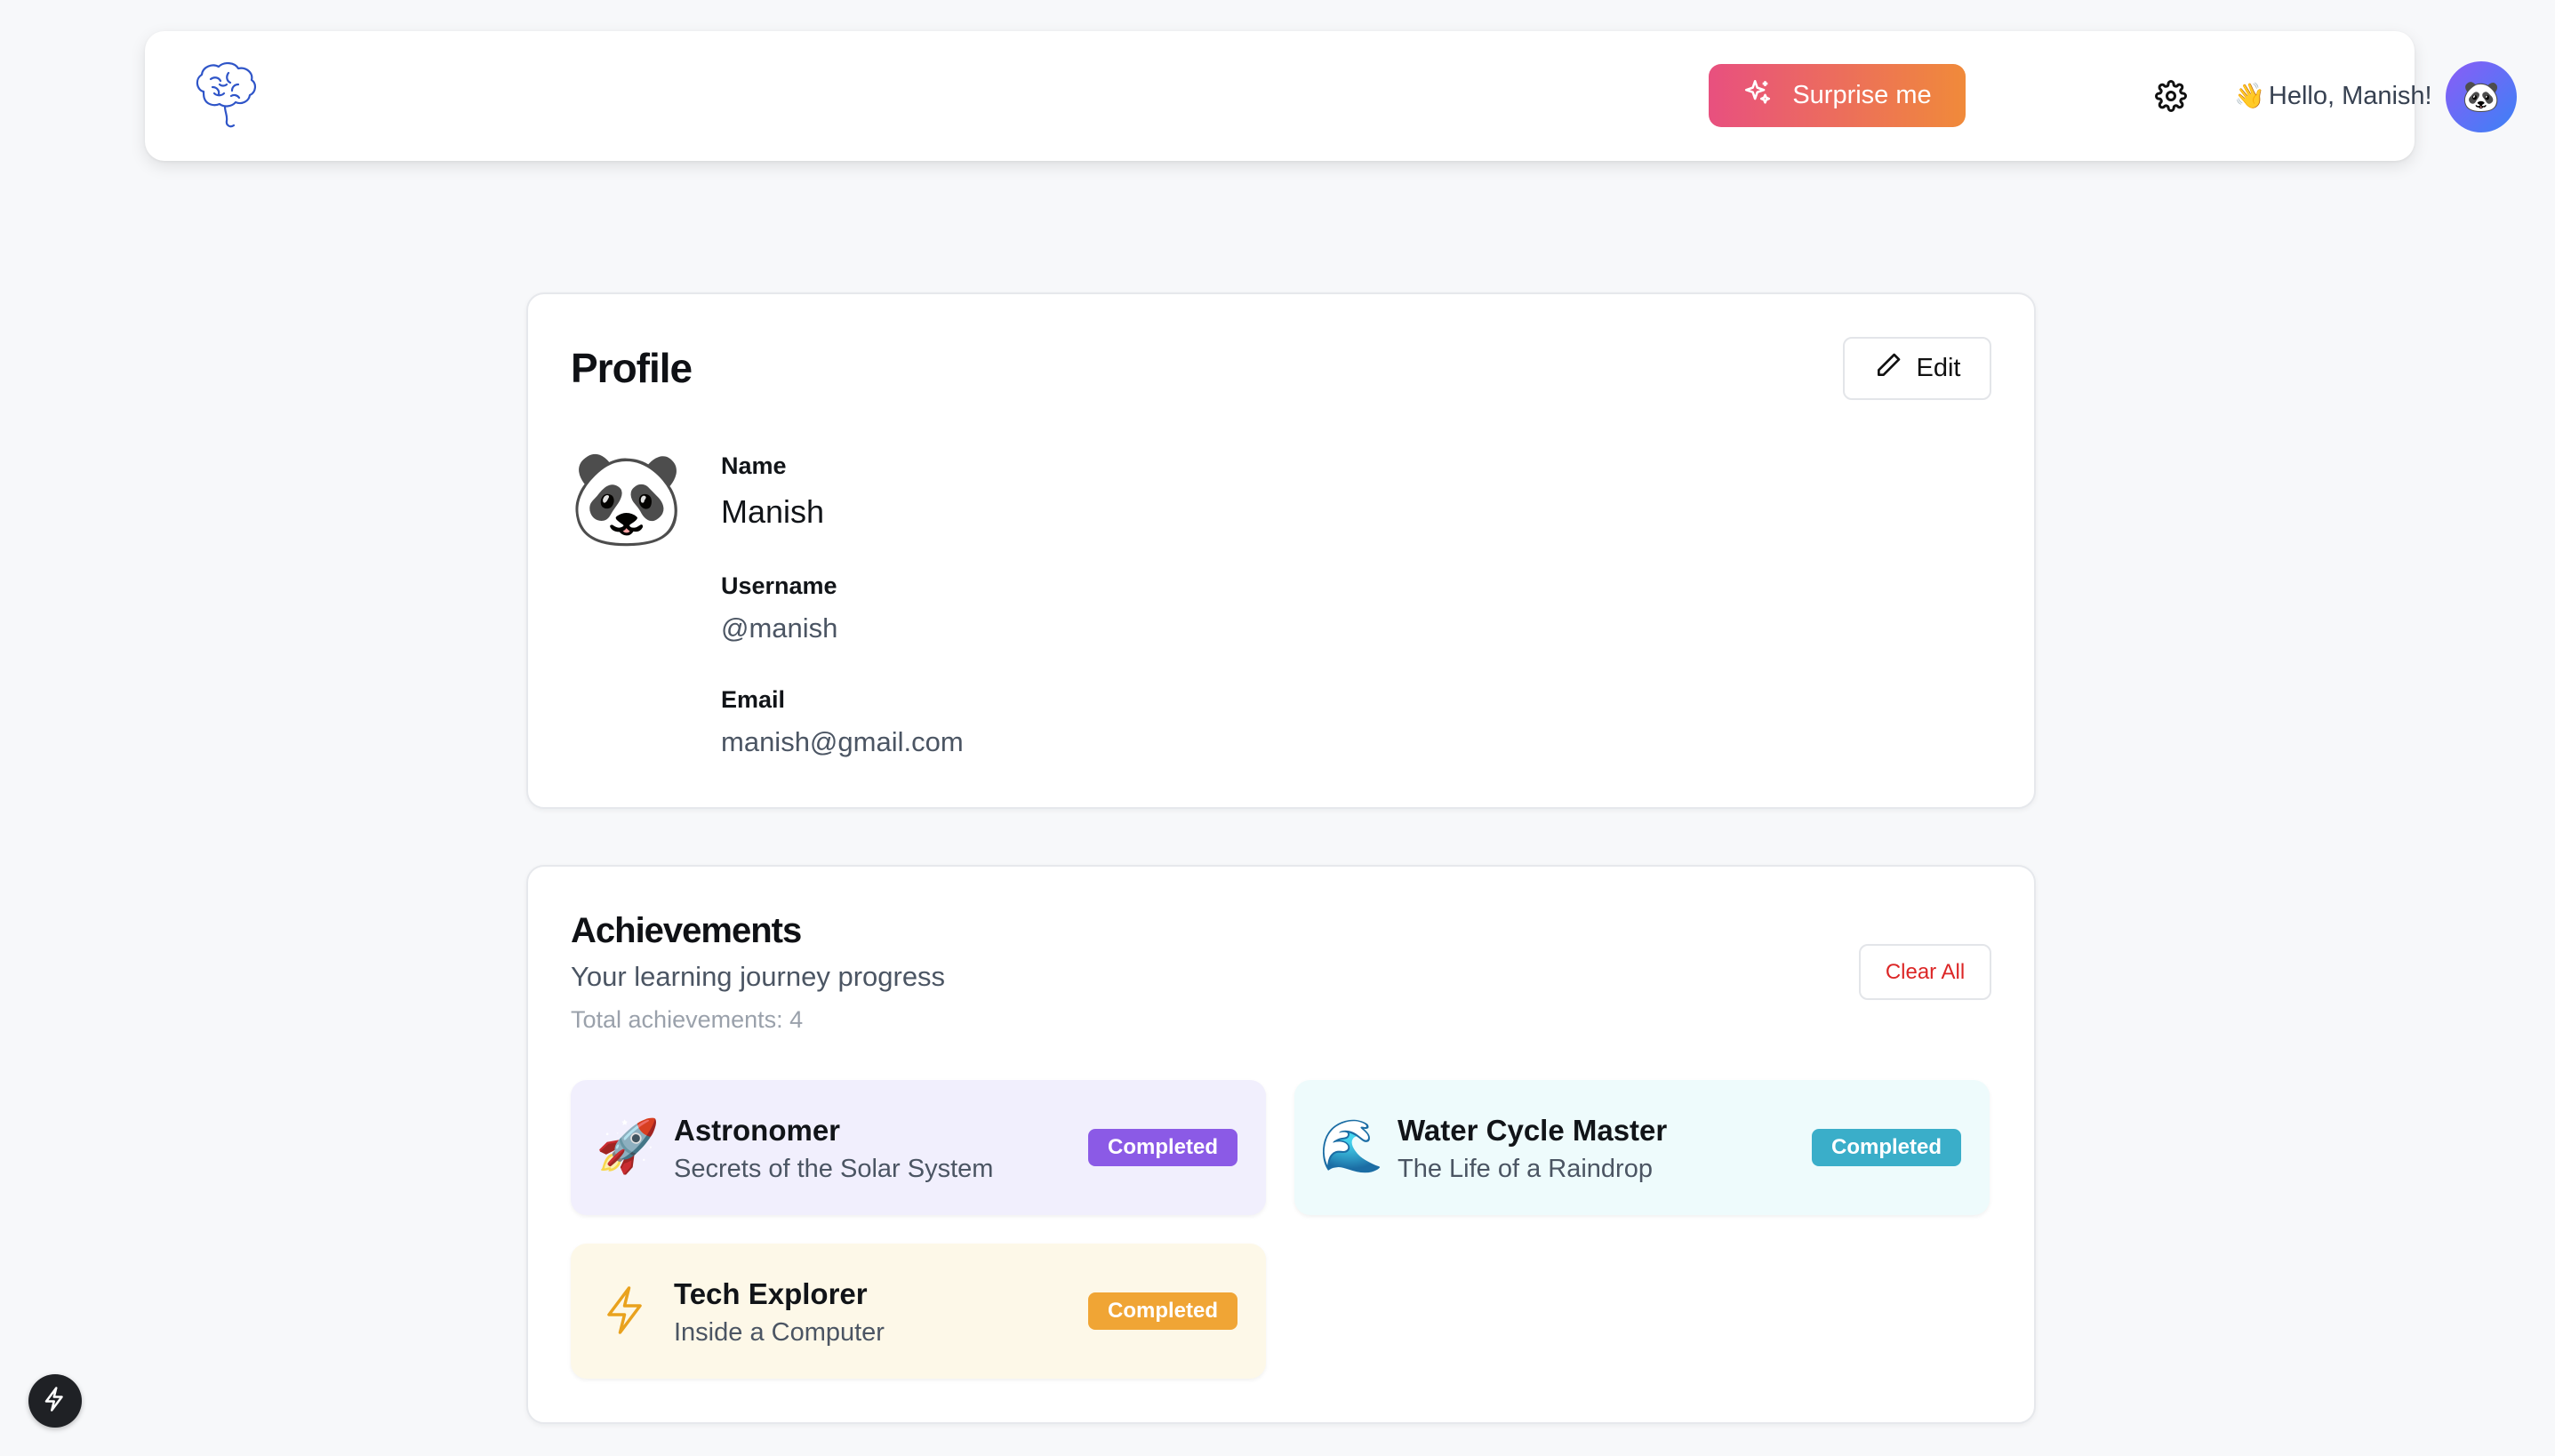 The height and width of the screenshot is (1456, 2555). What do you see at coordinates (1925, 972) in the screenshot?
I see `clear-all-button: Clear All` at bounding box center [1925, 972].